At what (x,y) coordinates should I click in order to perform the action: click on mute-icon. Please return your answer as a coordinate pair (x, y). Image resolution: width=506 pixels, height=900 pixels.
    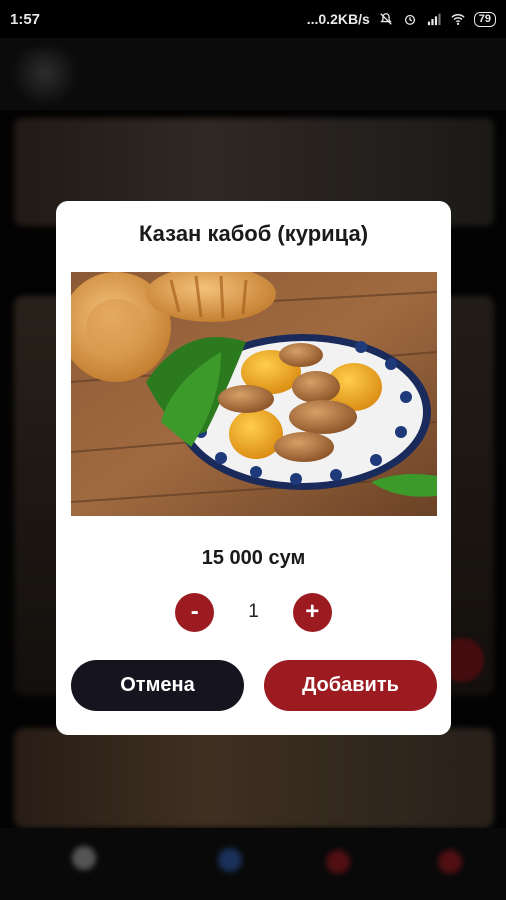
    Looking at the image, I should click on (386, 19).